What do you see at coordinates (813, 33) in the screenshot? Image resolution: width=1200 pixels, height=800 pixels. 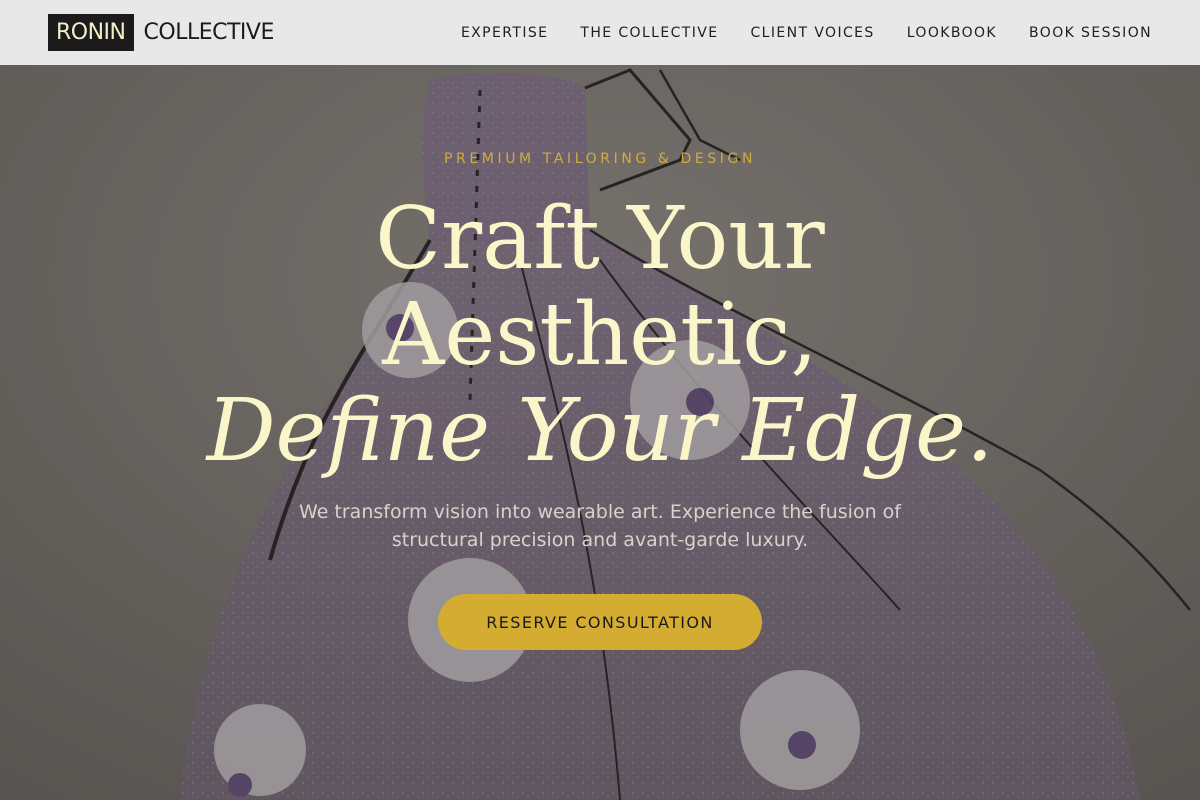 I see `nav-link-client-voices: CLIENT VOICES` at bounding box center [813, 33].